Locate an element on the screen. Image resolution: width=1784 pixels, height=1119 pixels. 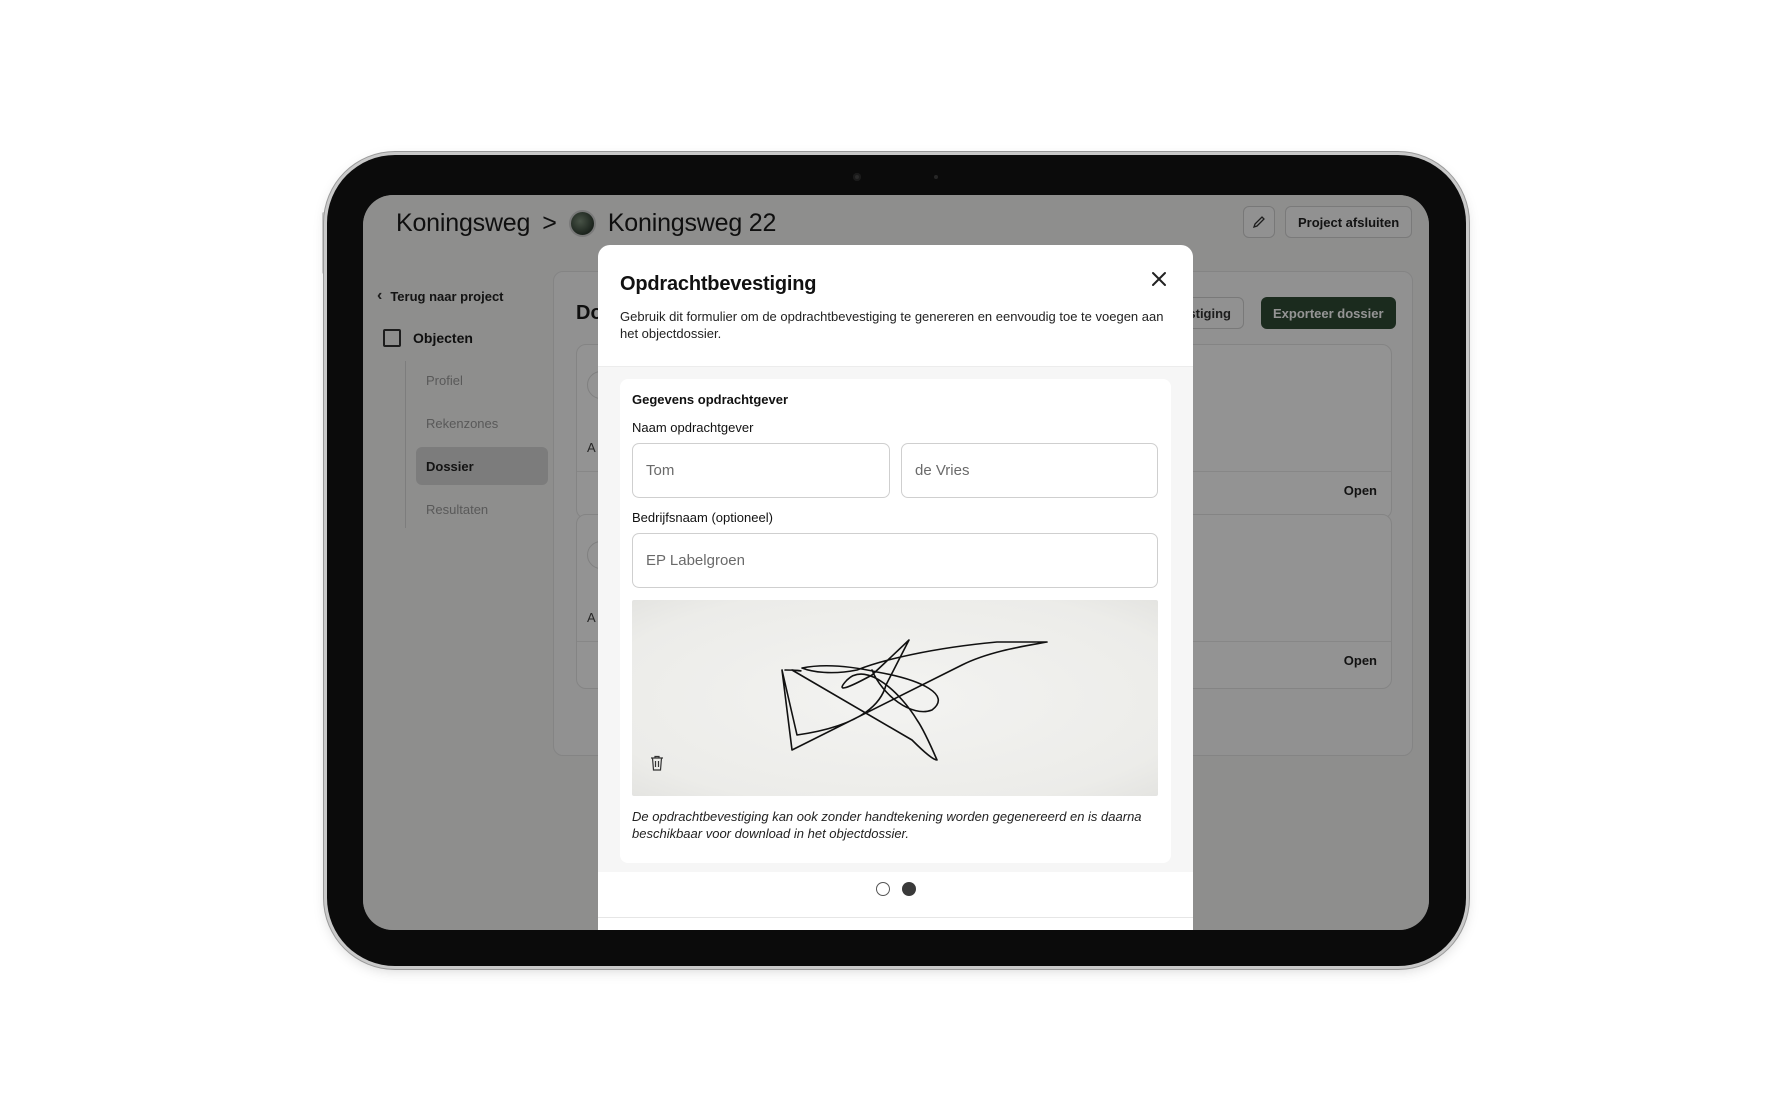
close-icon is located at coordinates (1159, 279).